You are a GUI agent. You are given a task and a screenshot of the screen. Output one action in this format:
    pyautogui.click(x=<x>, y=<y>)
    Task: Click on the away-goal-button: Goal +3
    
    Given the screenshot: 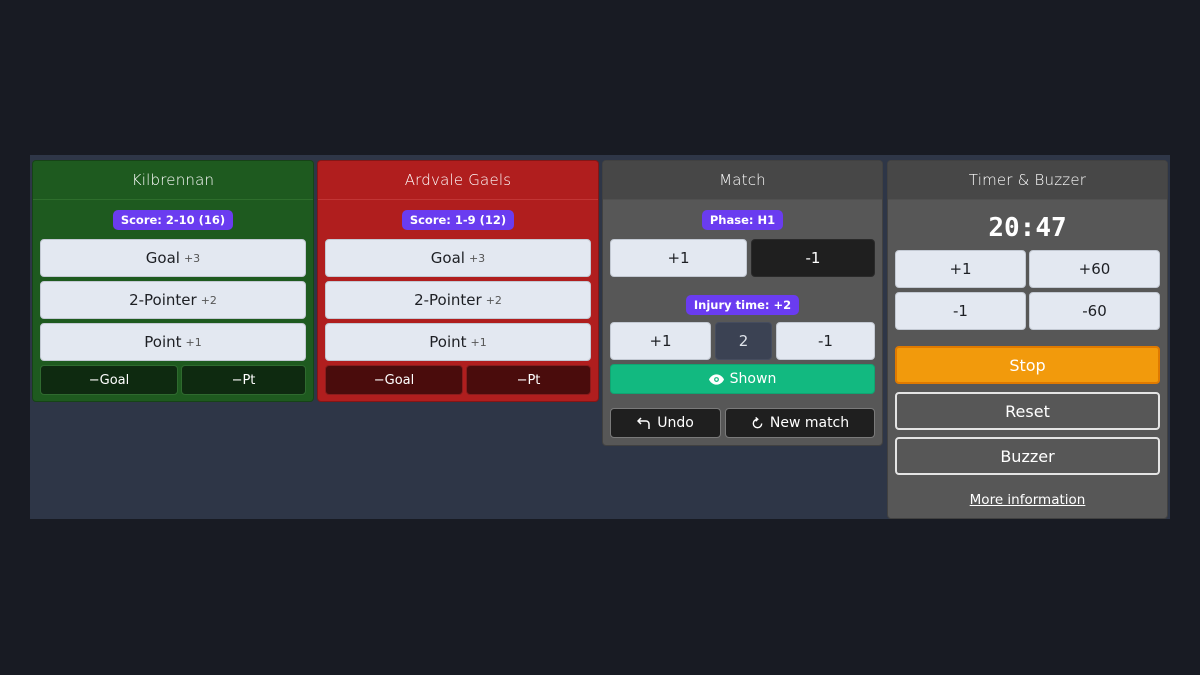 What is the action you would take?
    pyautogui.click(x=458, y=258)
    